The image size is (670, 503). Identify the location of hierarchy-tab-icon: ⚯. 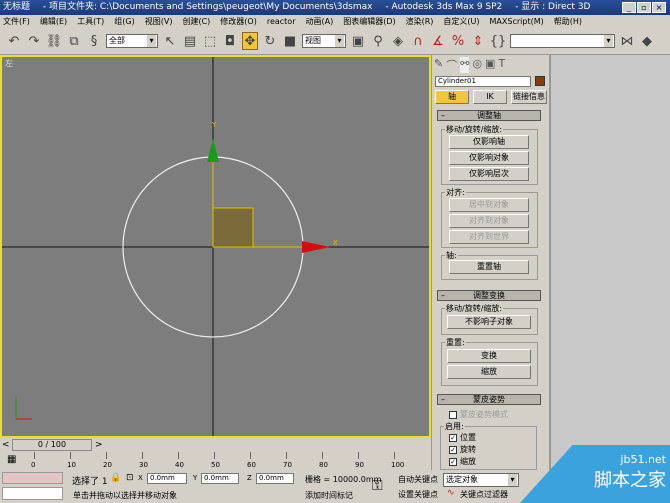
(465, 65).